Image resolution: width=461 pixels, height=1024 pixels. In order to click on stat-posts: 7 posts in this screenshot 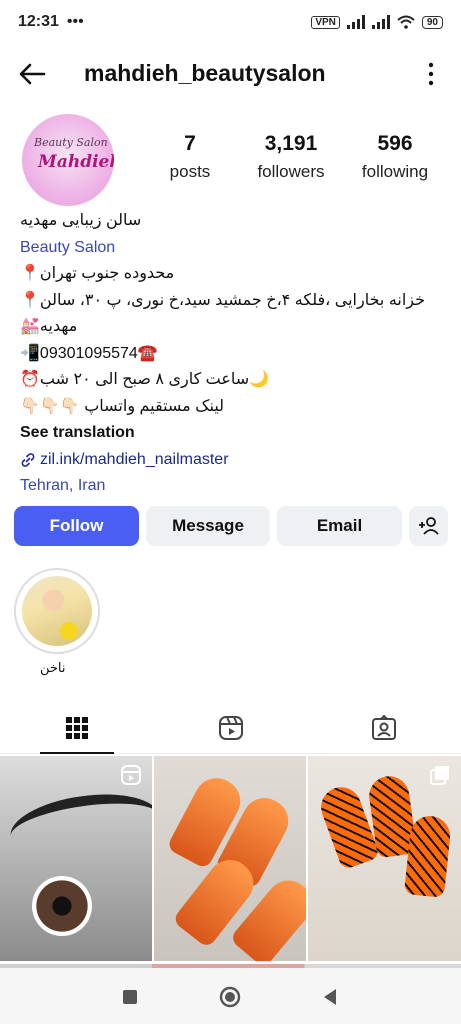, I will do `click(190, 157)`.